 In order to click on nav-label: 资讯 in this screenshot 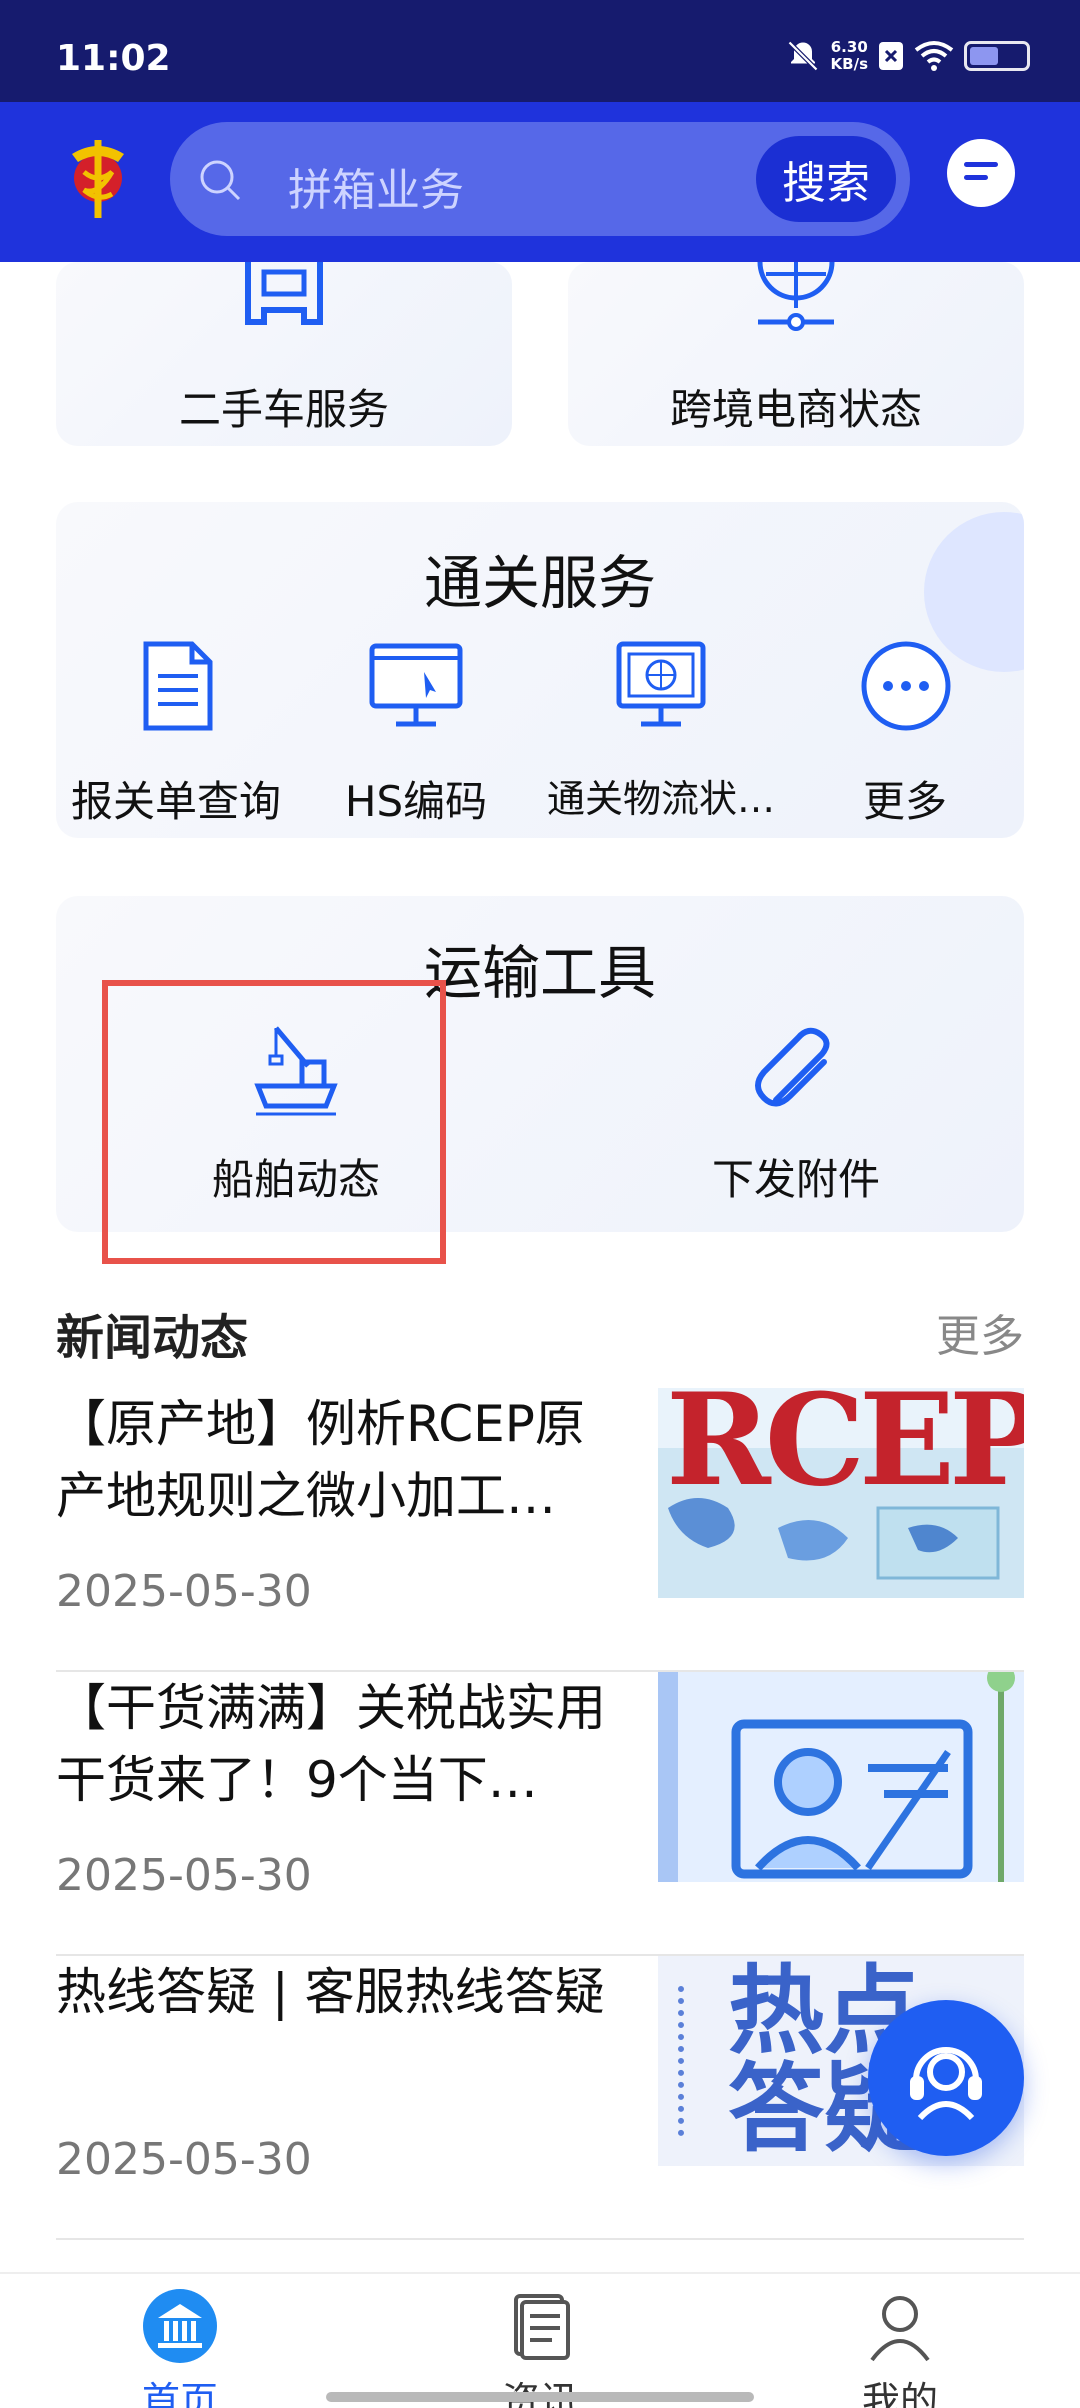, I will do `click(540, 2389)`.